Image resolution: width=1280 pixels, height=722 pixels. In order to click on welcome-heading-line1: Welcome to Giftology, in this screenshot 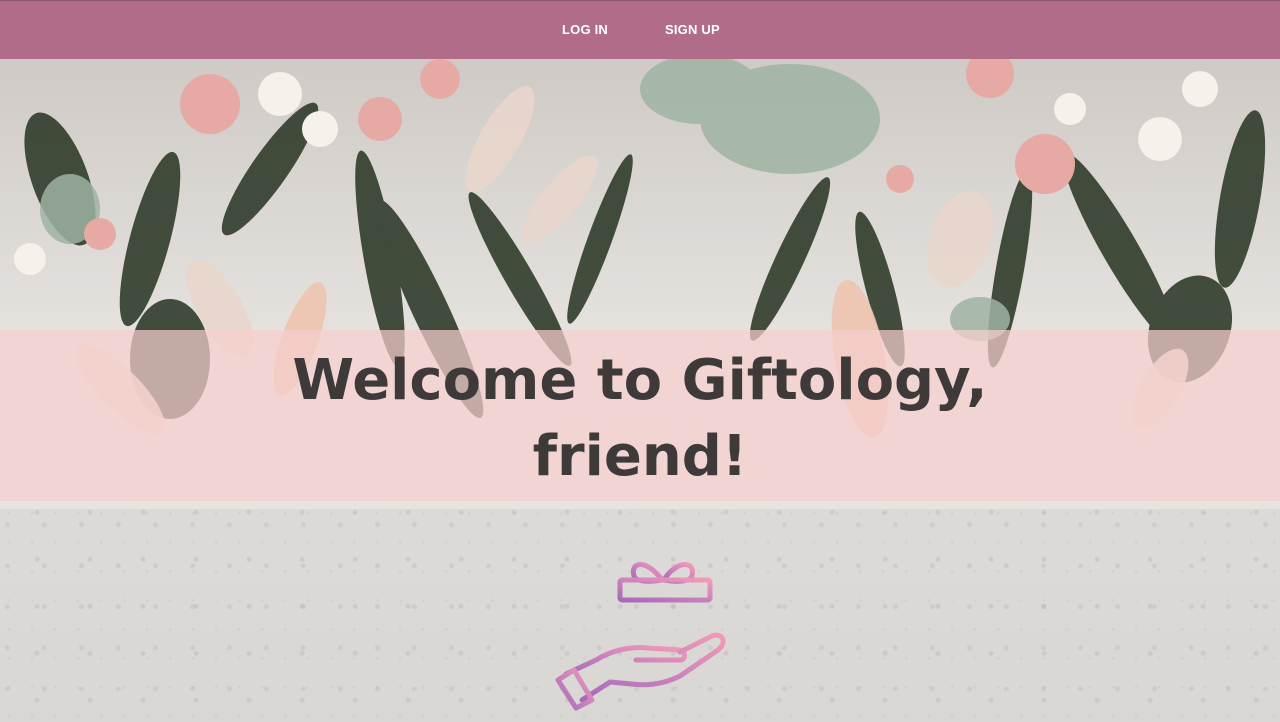, I will do `click(640, 380)`.